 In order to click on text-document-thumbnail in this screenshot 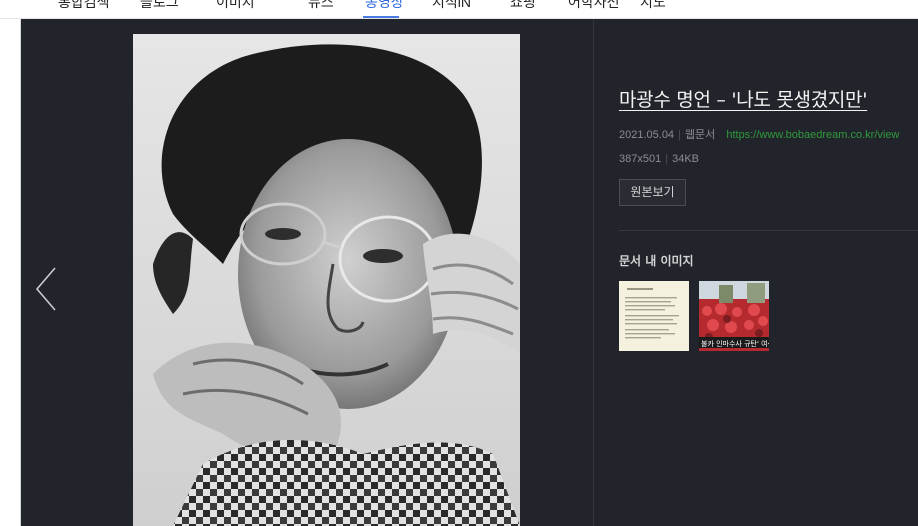, I will do `click(654, 316)`.